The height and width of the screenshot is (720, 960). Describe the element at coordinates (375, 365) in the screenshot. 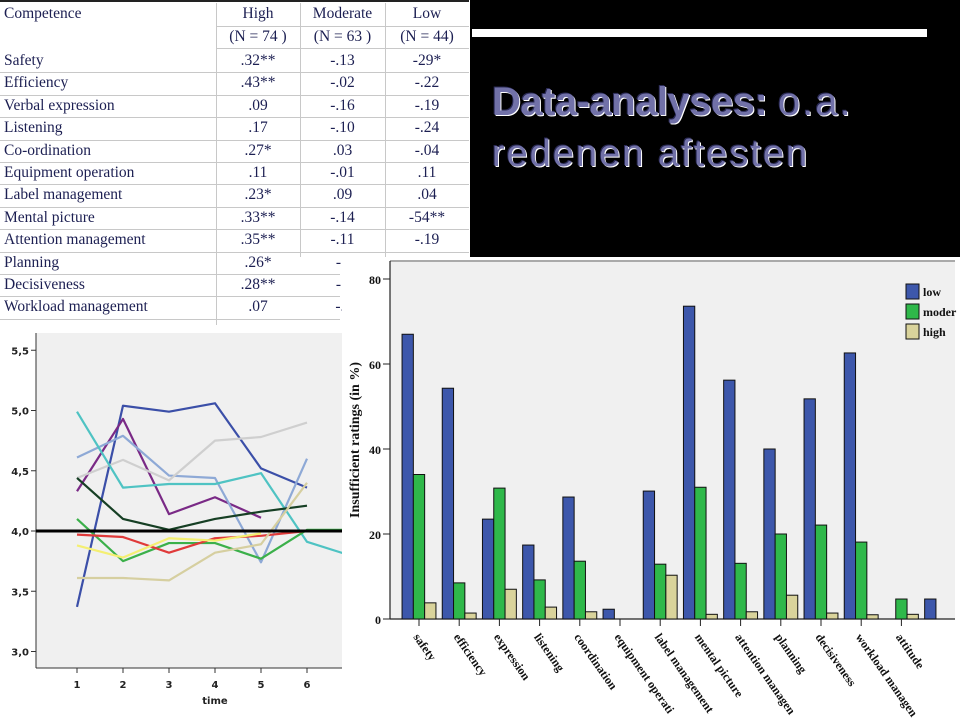

I see `bar-y-tick-label: 60` at that location.